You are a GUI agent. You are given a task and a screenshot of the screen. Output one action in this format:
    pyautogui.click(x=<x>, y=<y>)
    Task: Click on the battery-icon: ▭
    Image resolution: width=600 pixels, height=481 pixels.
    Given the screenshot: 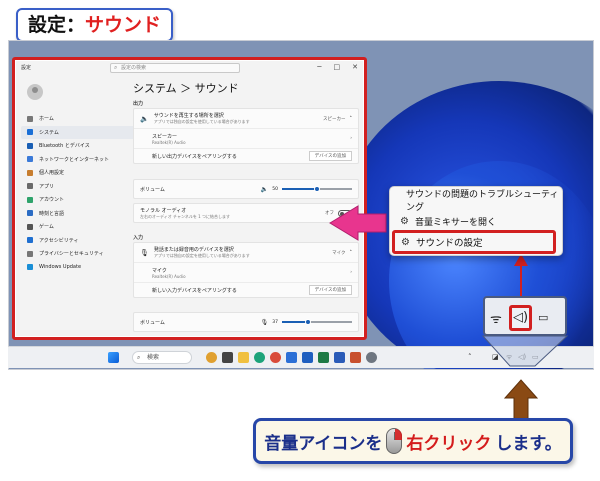 What is the action you would take?
    pyautogui.click(x=543, y=317)
    